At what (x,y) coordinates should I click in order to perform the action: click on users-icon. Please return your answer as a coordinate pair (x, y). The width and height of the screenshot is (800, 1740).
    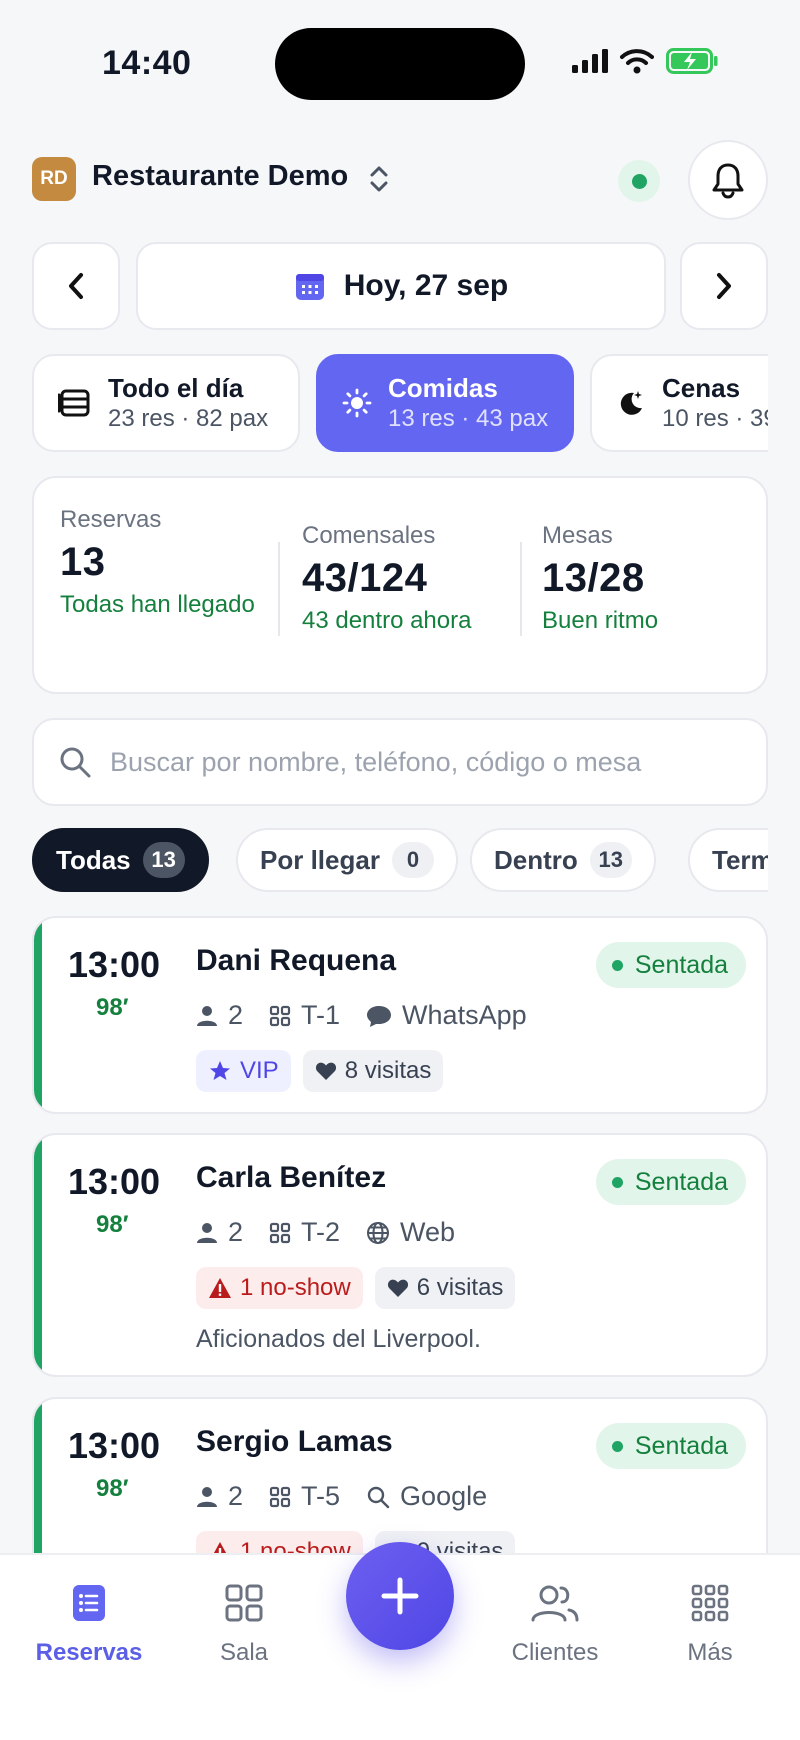
    Looking at the image, I should click on (555, 1603).